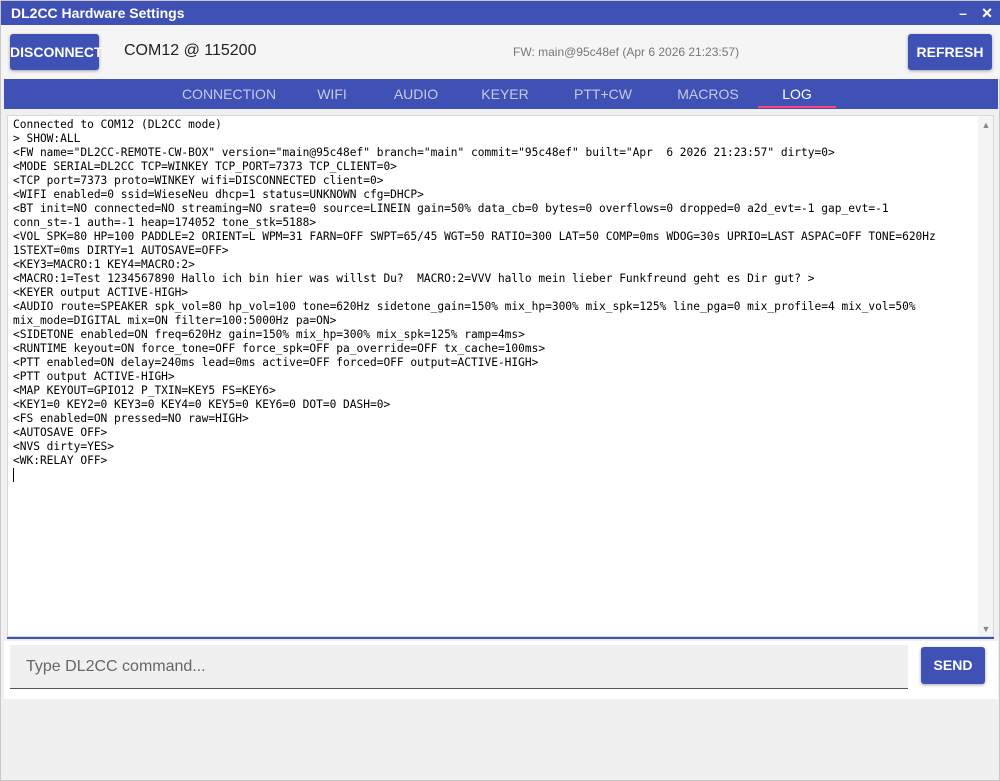 This screenshot has height=781, width=1000. Describe the element at coordinates (985, 125) in the screenshot. I see `scroll-up-icon: ▲` at that location.